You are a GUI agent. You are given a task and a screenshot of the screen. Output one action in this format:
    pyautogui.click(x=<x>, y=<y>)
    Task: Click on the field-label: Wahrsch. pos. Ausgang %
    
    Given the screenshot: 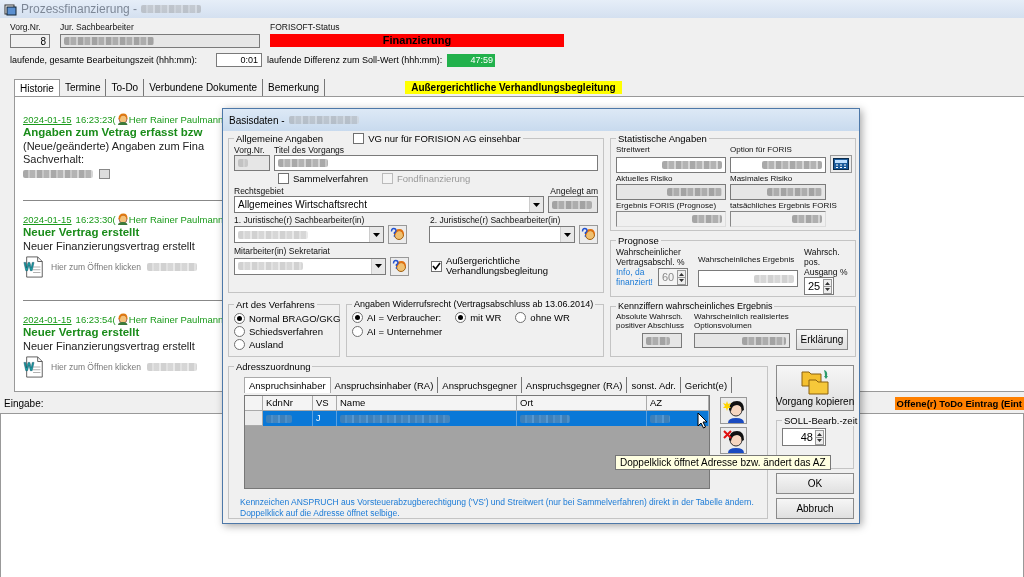 What is the action you would take?
    pyautogui.click(x=826, y=262)
    